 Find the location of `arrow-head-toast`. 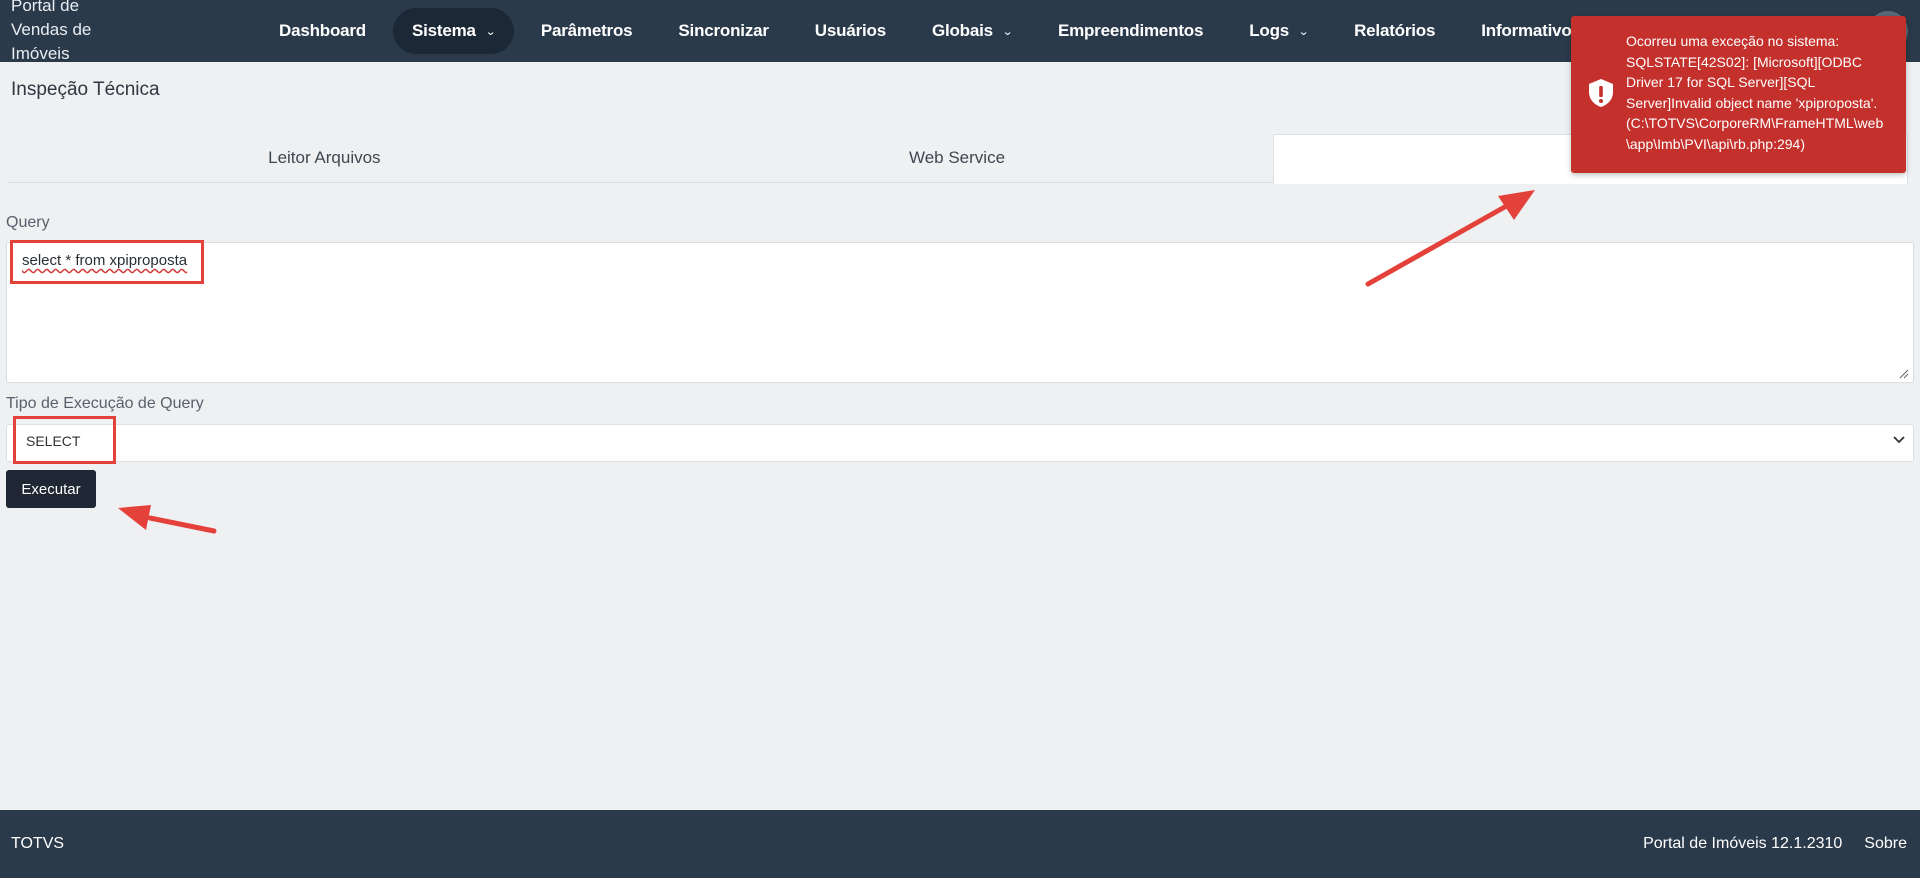

arrow-head-toast is located at coordinates (1516, 205).